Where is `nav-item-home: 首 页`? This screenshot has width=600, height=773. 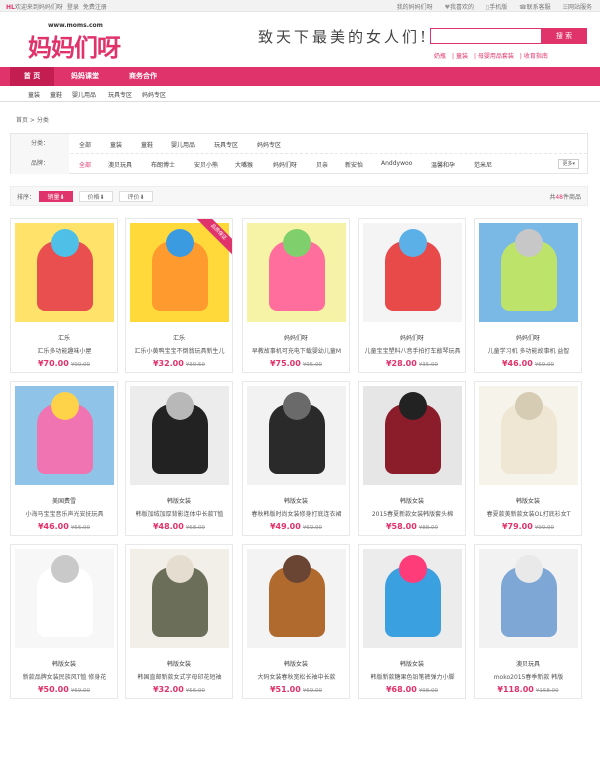 nav-item-home: 首 页 is located at coordinates (32, 76).